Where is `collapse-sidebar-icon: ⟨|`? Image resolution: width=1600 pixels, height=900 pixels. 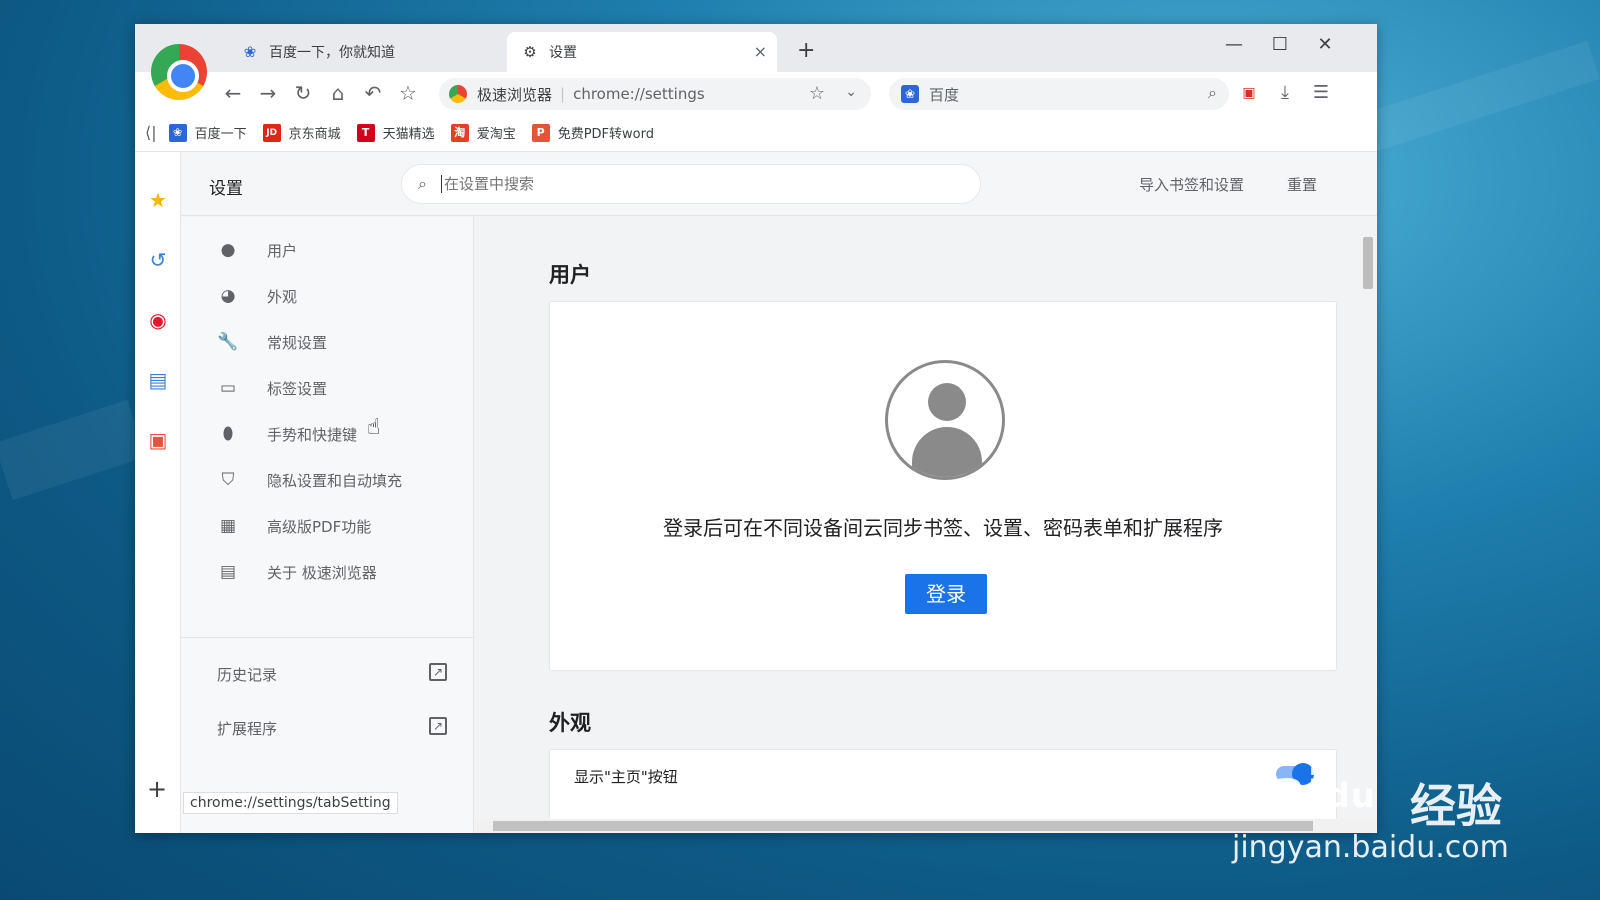 collapse-sidebar-icon: ⟨| is located at coordinates (151, 132).